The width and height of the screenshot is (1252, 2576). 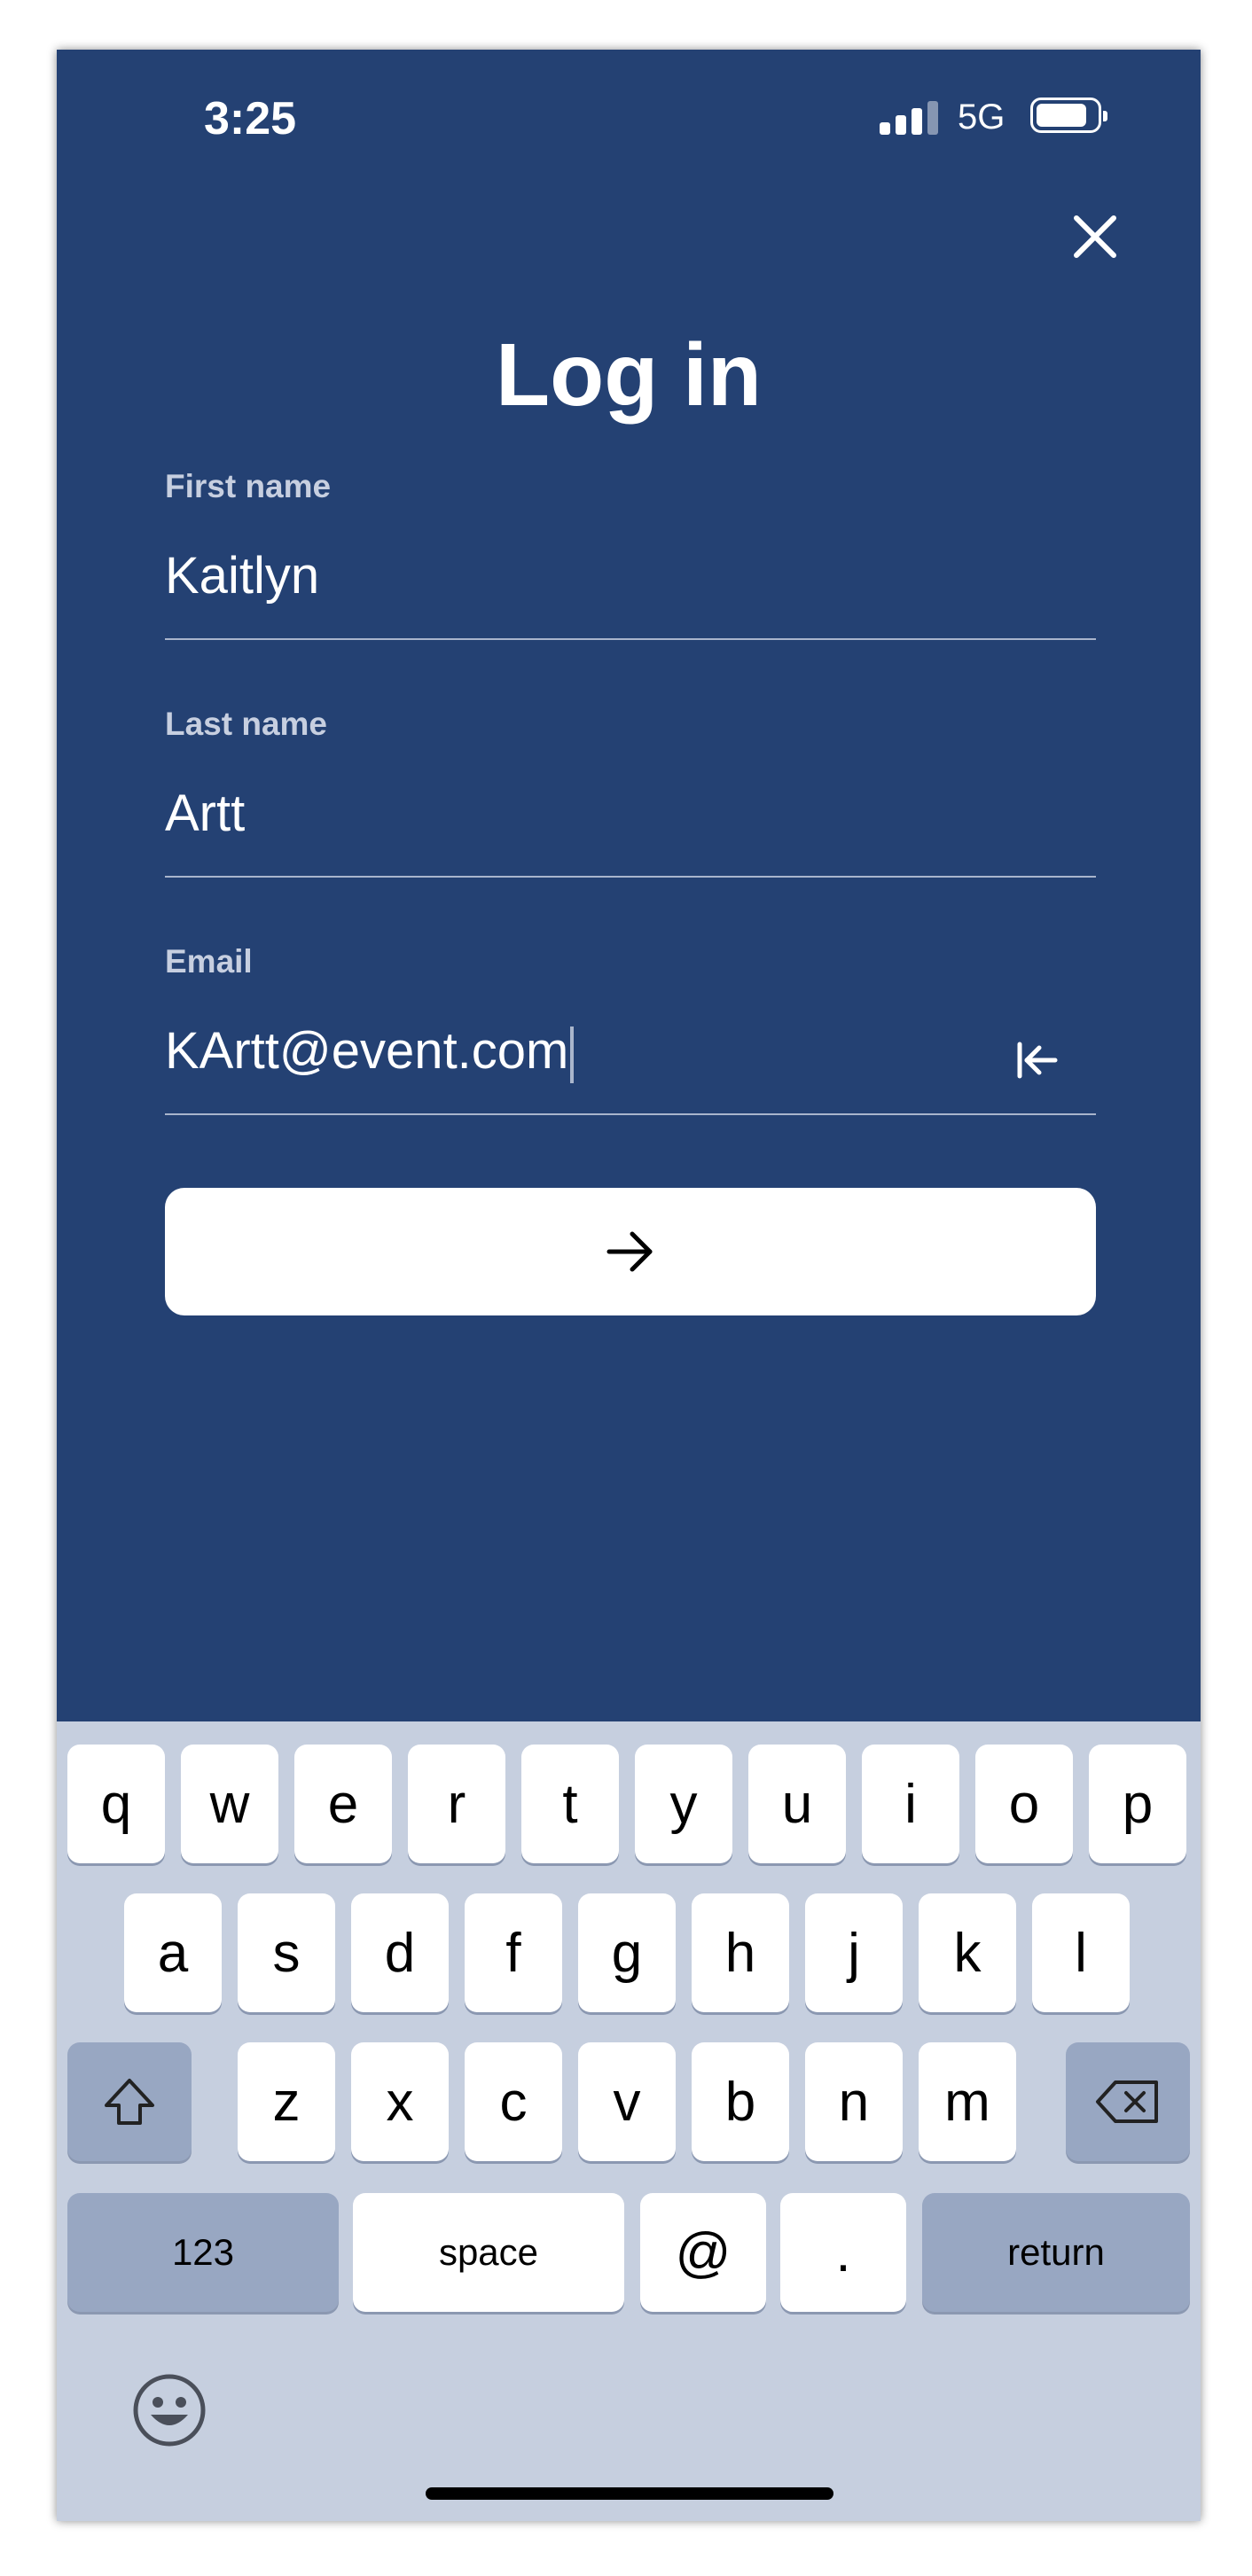 I want to click on shift-icon, so click(x=130, y=2102).